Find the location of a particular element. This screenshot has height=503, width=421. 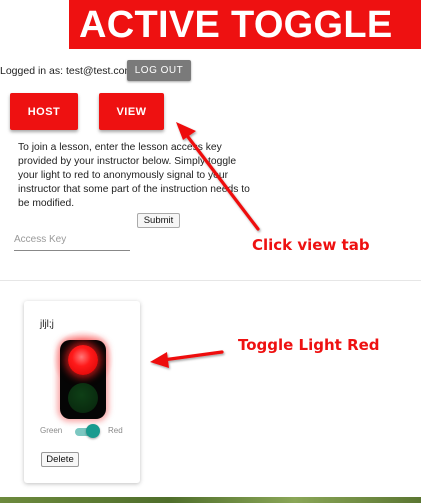

red-lamp is located at coordinates (83, 360).